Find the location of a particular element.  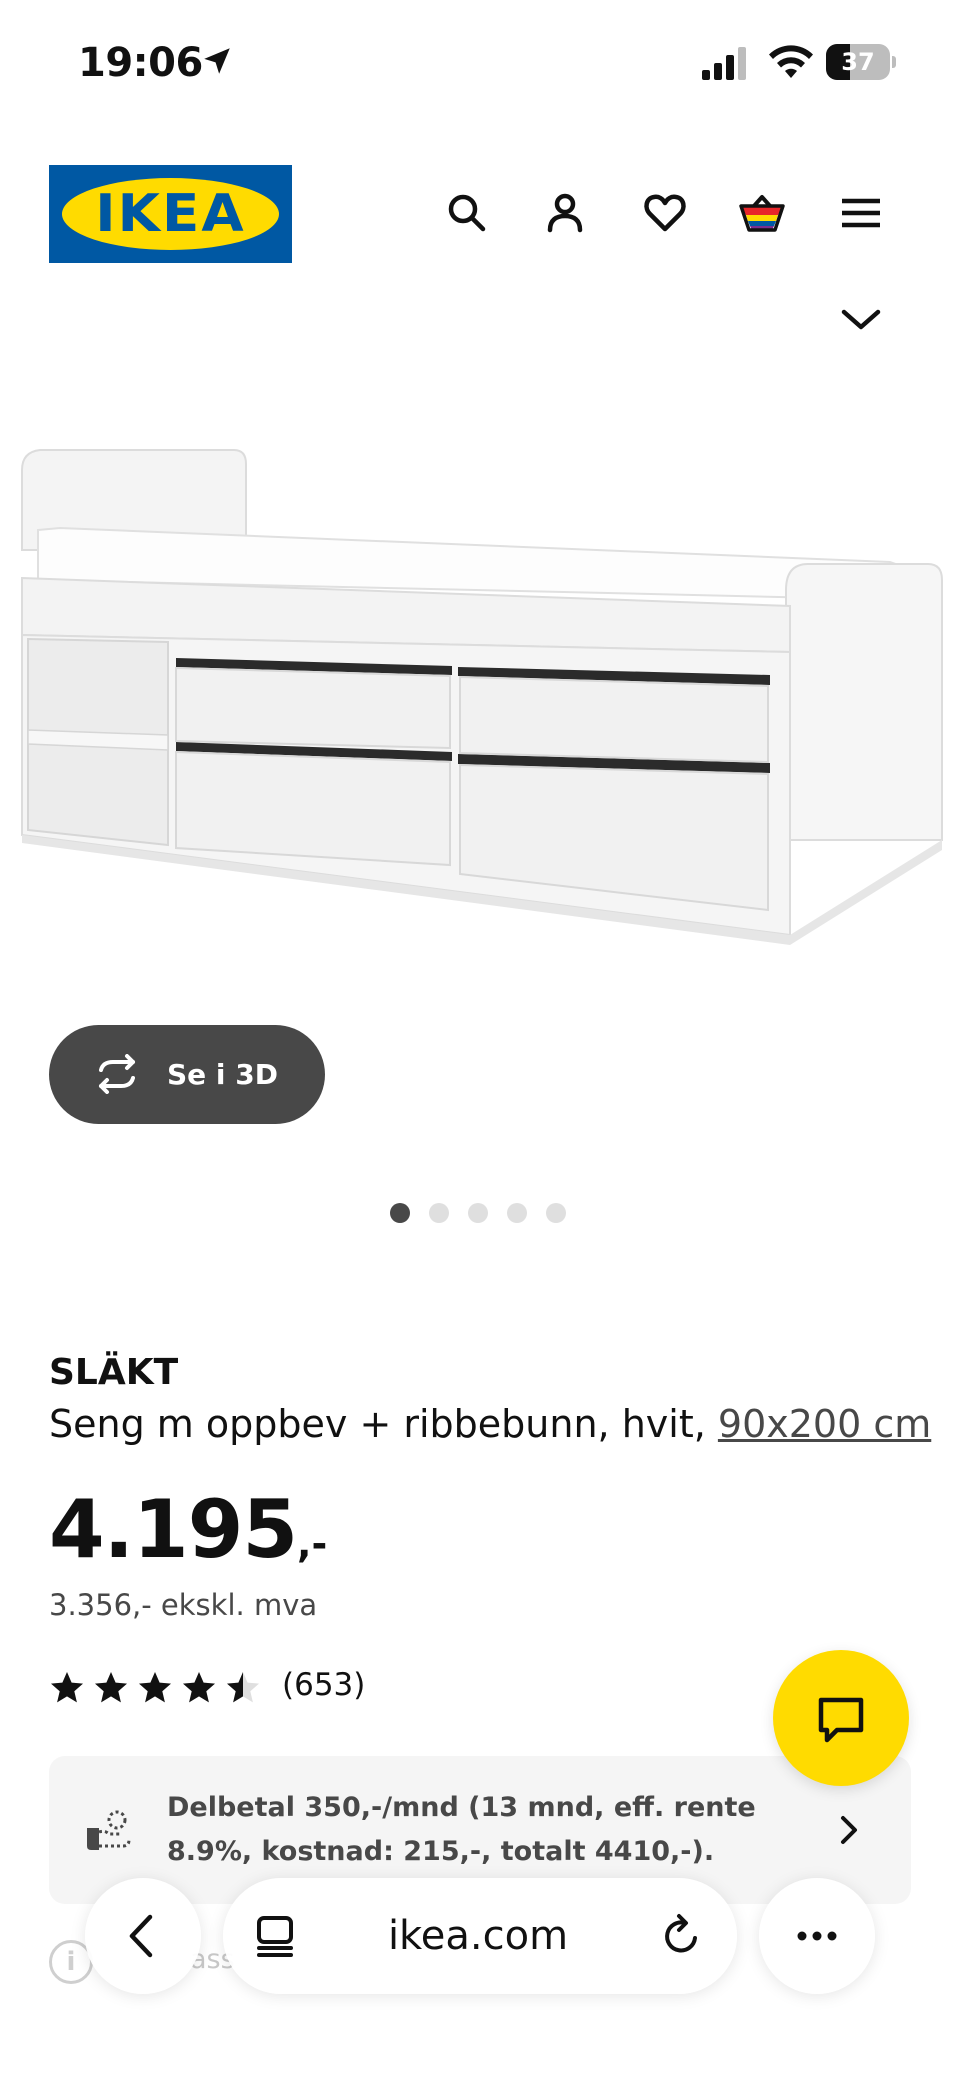

price: 4.195,- is located at coordinates (188, 1529).